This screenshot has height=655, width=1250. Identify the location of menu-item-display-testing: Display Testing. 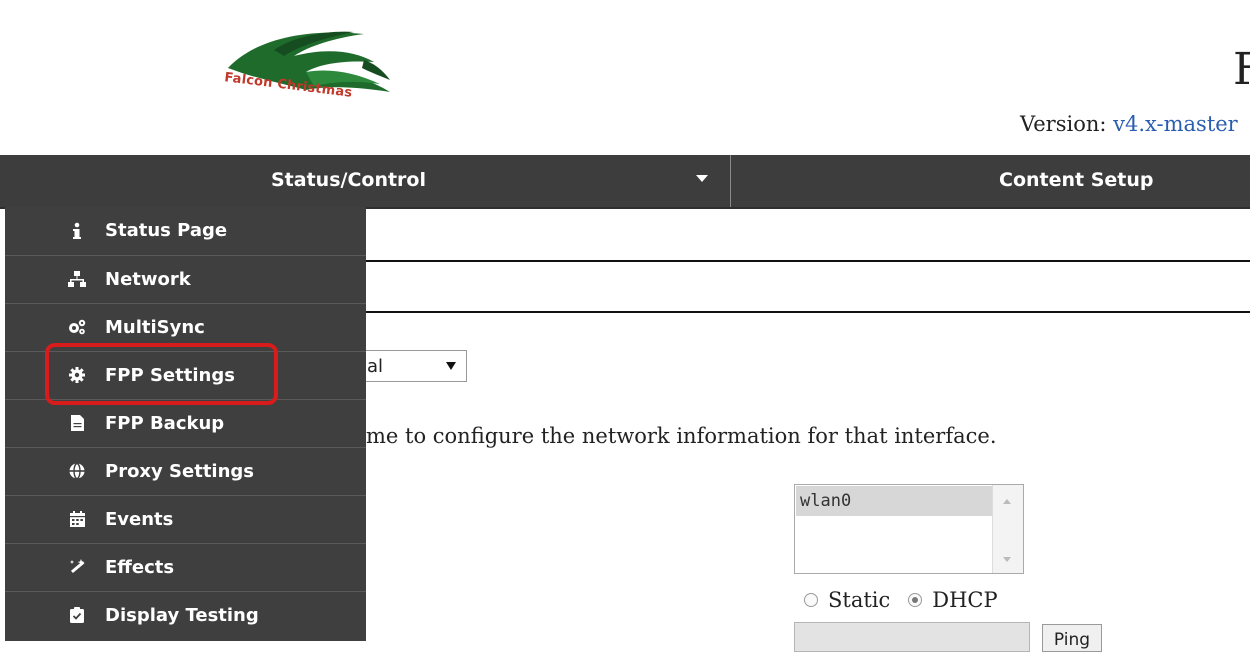
(185, 614).